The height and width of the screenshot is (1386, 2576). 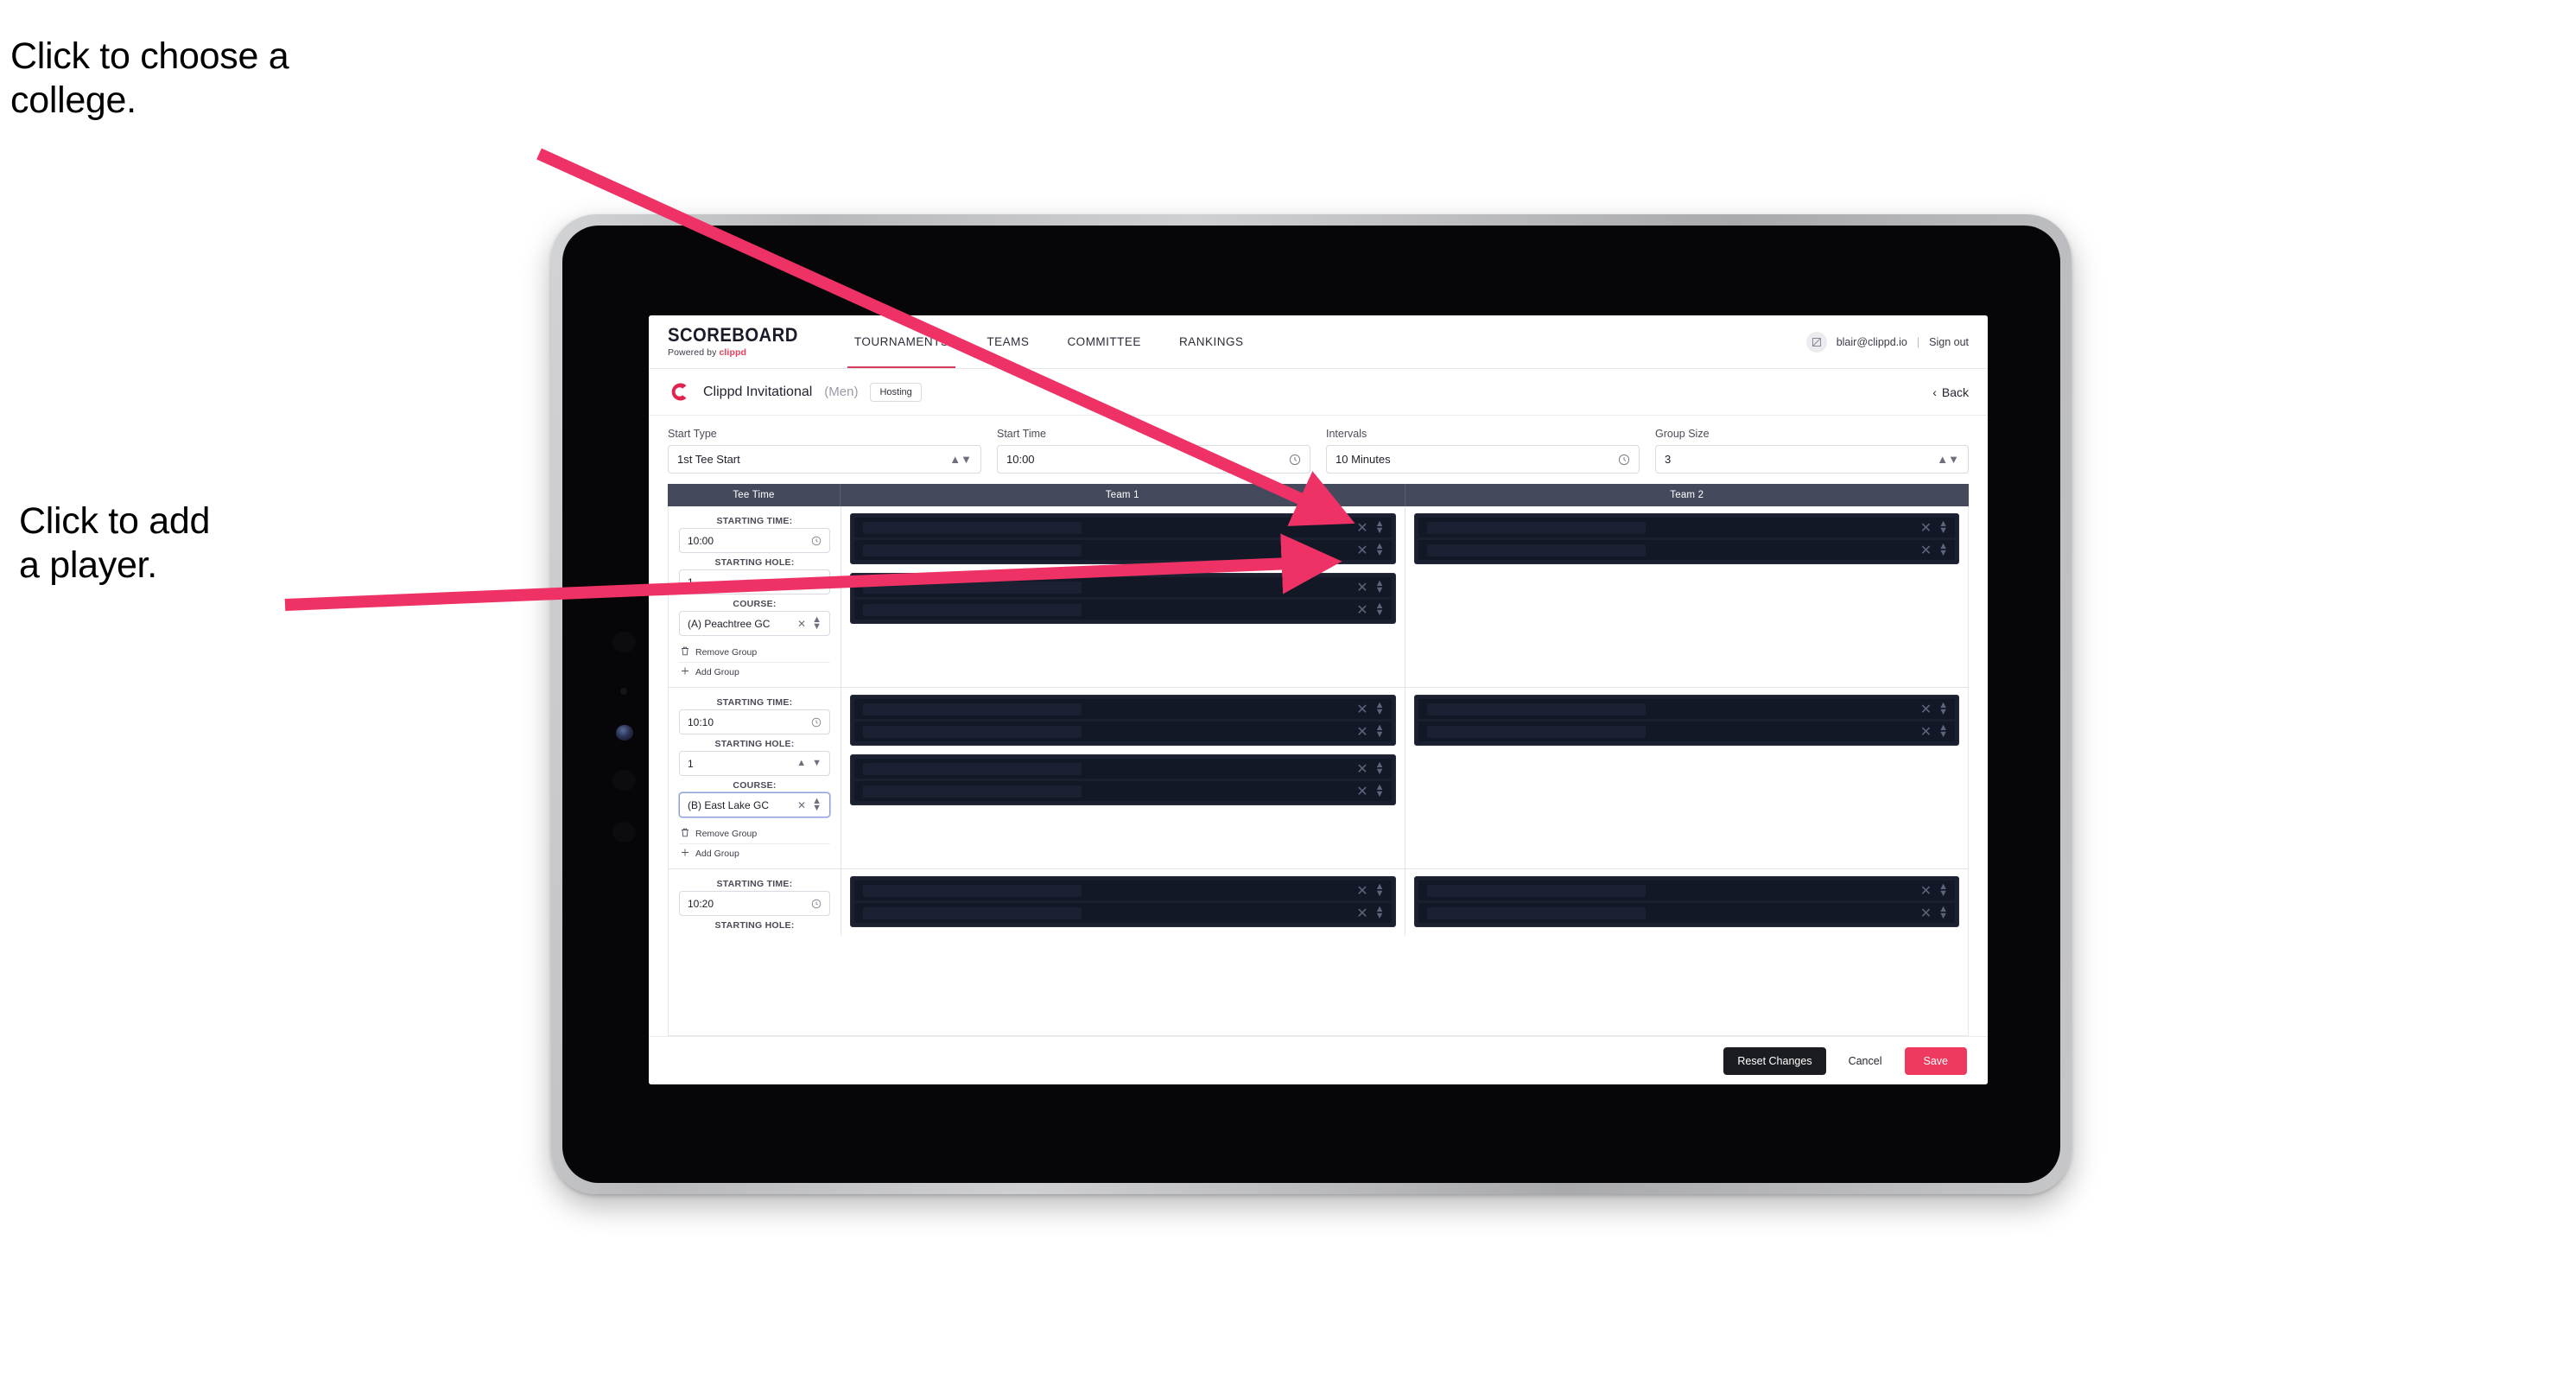 What do you see at coordinates (1812, 459) in the screenshot?
I see `group-size-select: 3 ▲ ▼` at bounding box center [1812, 459].